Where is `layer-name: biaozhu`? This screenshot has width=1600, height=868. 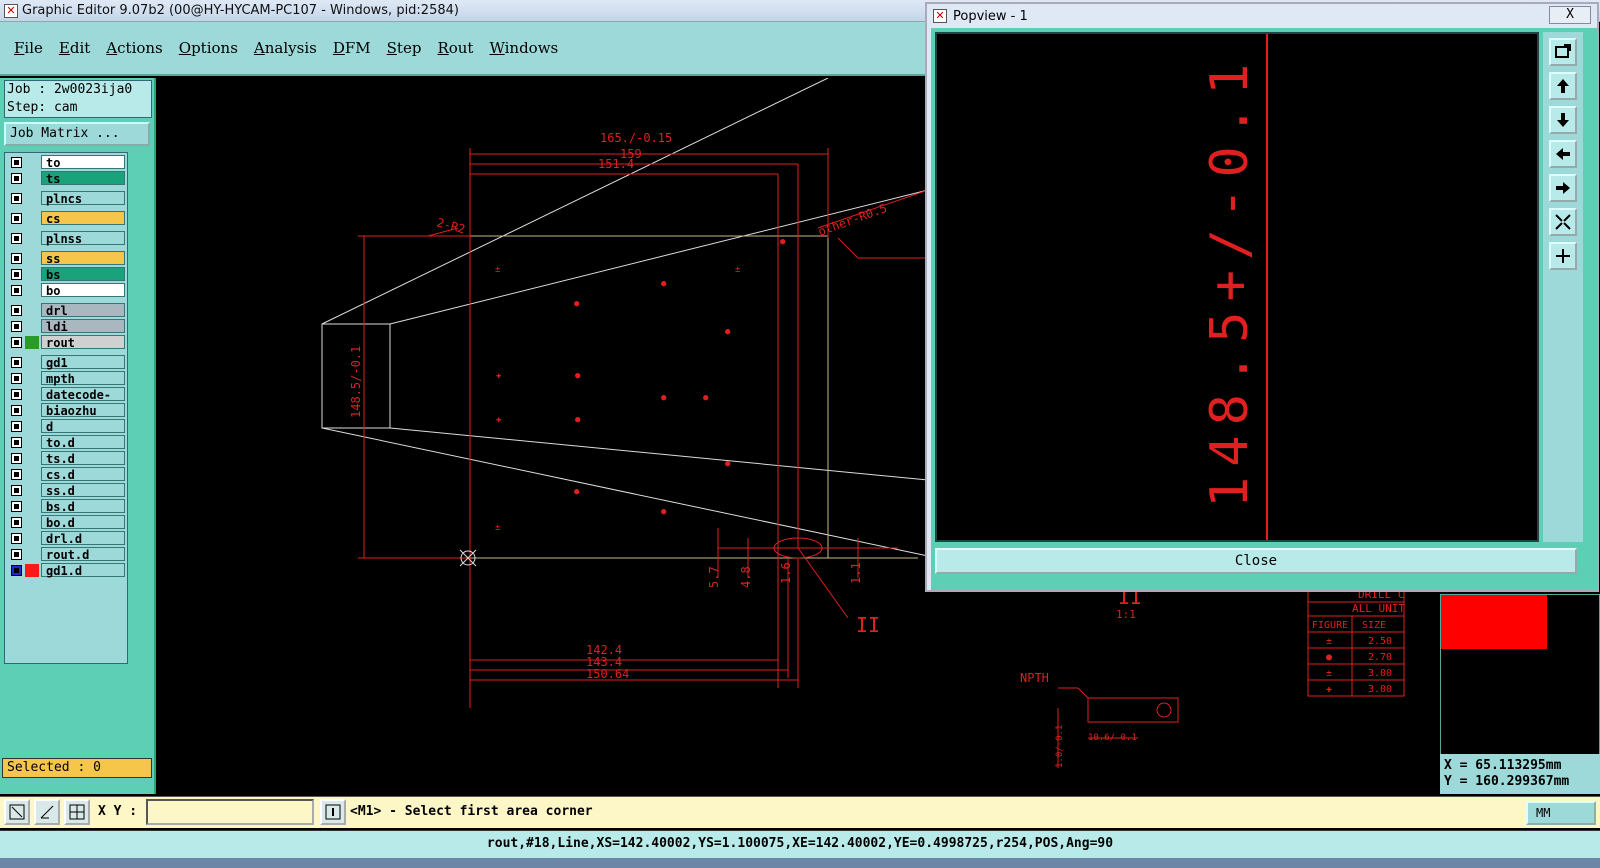 layer-name: biaozhu is located at coordinates (83, 410).